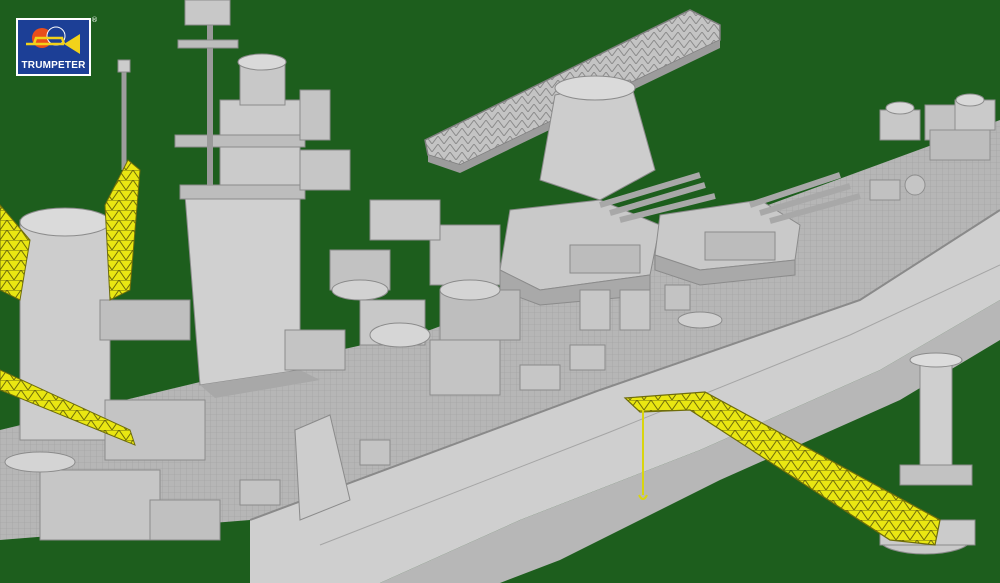 The width and height of the screenshot is (1000, 583). I want to click on crane-post, so click(936, 420).